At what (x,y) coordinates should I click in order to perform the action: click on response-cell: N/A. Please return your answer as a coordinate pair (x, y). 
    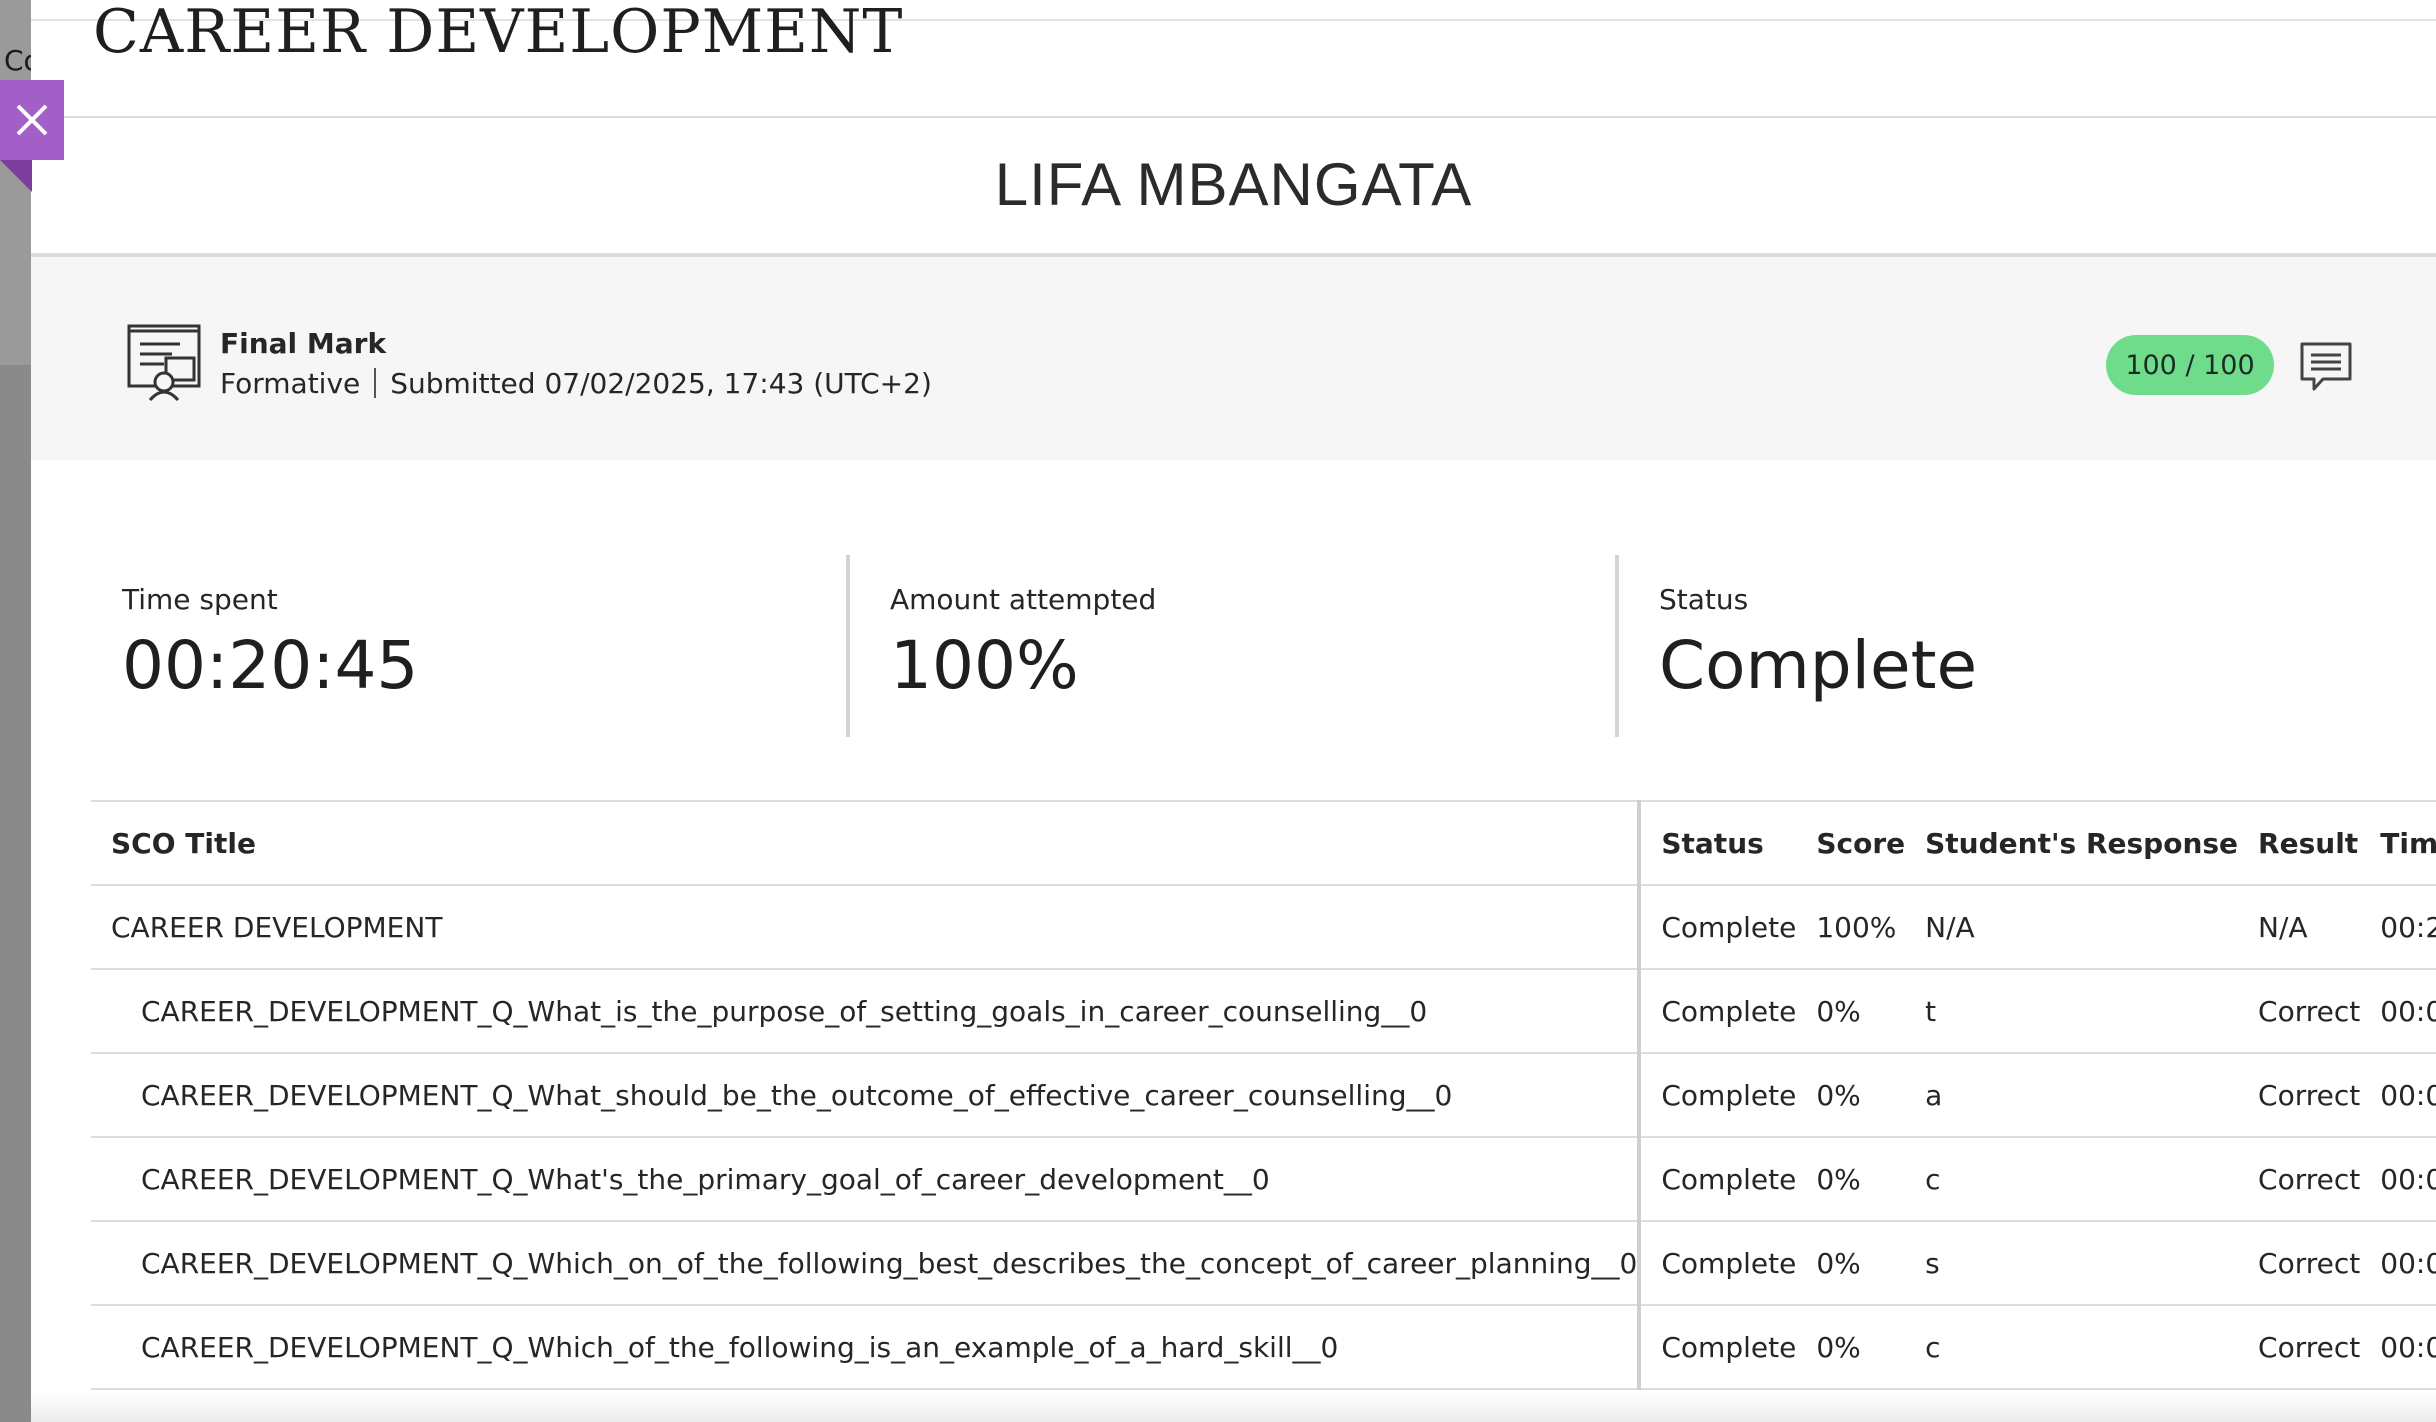
    Looking at the image, I should click on (2072, 927).